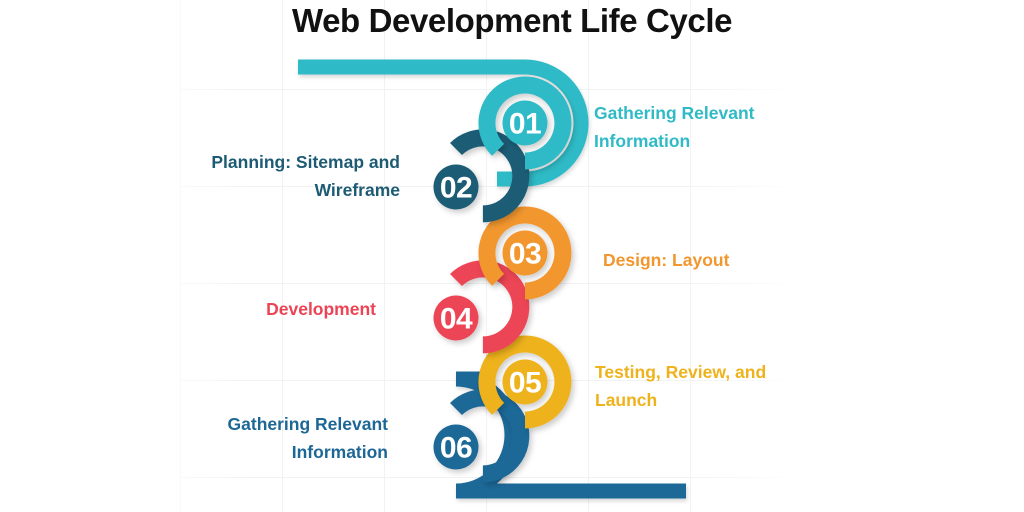 The image size is (1024, 512). What do you see at coordinates (681, 386) in the screenshot?
I see `step-label-05: Testing, Review, and Launch` at bounding box center [681, 386].